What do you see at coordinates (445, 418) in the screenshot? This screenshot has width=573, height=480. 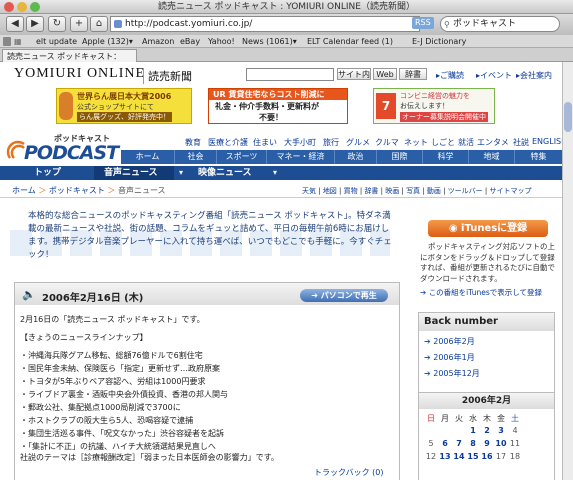 I see `cal-day-header: 月` at bounding box center [445, 418].